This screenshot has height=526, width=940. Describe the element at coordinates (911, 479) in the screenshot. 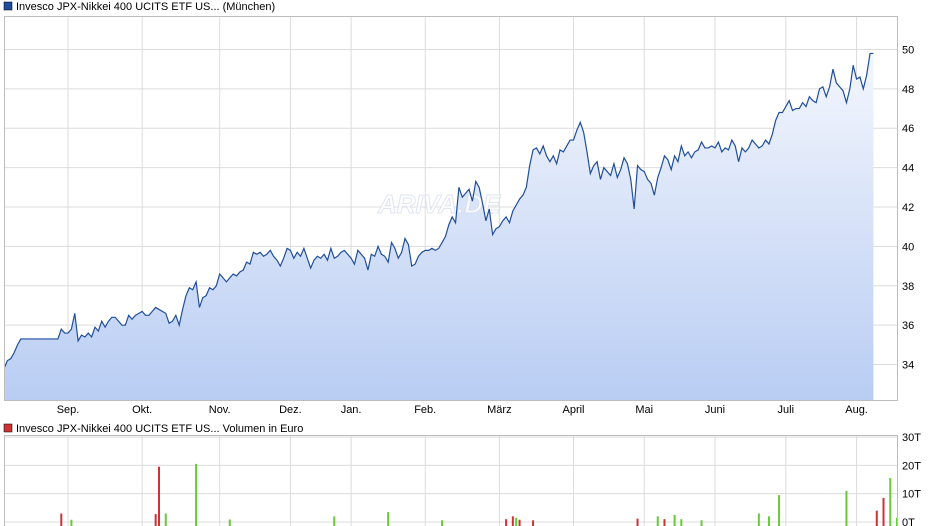

I see `volume-y-axis: 0T 10T 20T 30T` at that location.